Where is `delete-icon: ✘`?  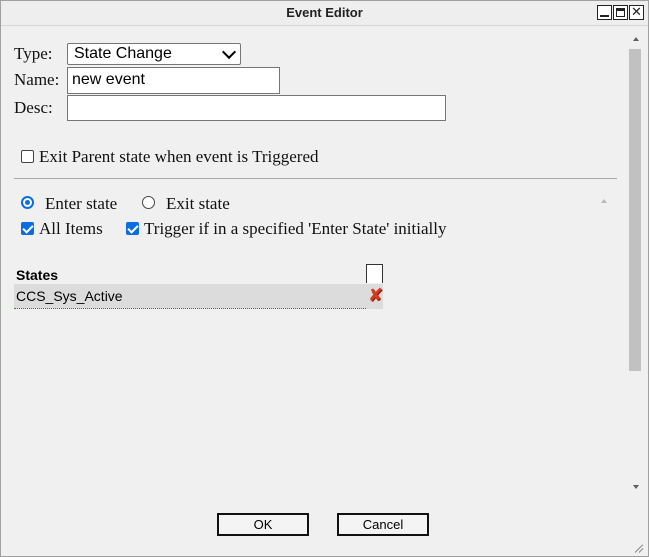
delete-icon: ✘ is located at coordinates (375, 296).